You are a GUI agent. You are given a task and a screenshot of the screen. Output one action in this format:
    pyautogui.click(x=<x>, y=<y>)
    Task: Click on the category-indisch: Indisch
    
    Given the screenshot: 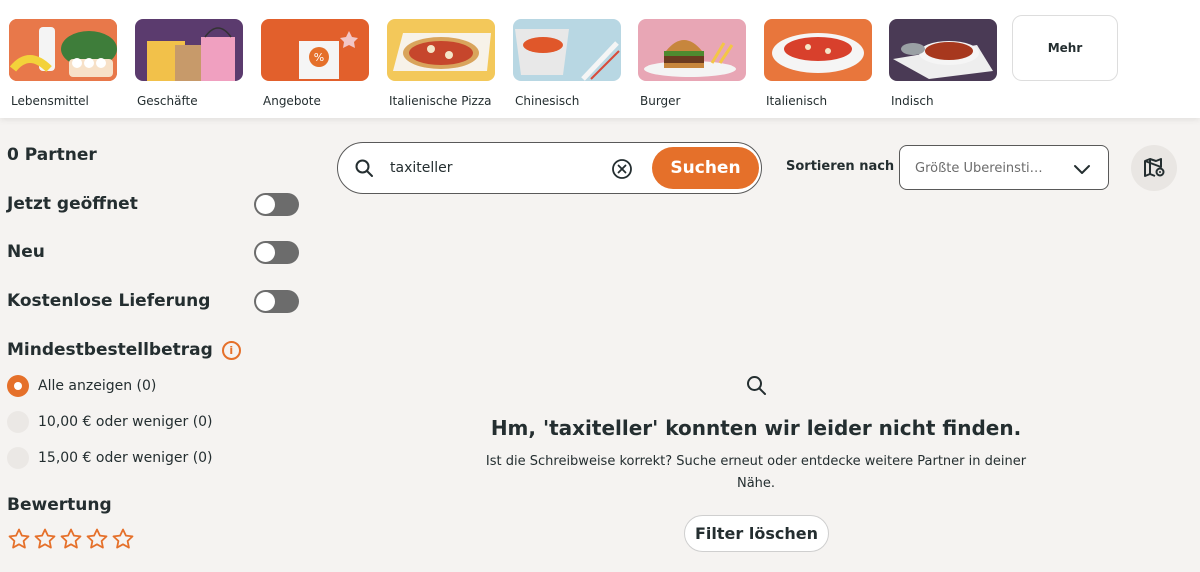 What is the action you would take?
    pyautogui.click(x=943, y=63)
    